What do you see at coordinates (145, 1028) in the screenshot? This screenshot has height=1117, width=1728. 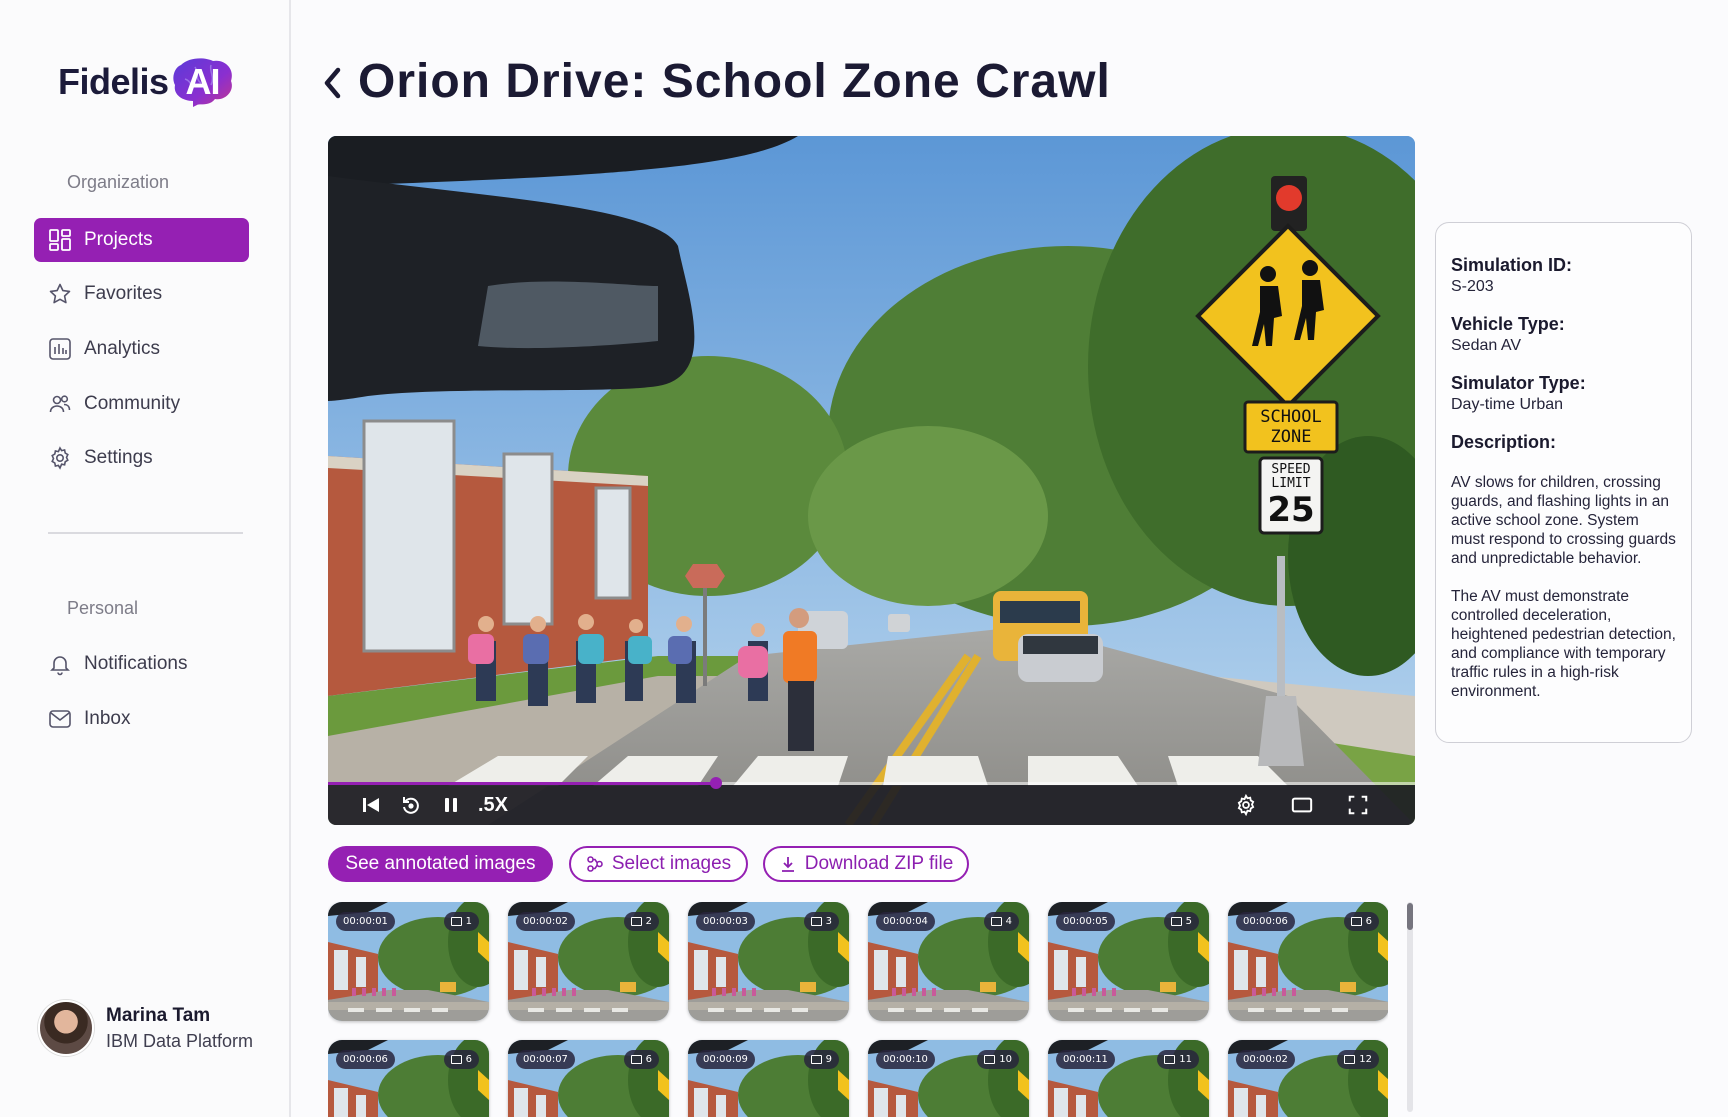 I see `user-profile: Marina Tam IBM Data Platform` at bounding box center [145, 1028].